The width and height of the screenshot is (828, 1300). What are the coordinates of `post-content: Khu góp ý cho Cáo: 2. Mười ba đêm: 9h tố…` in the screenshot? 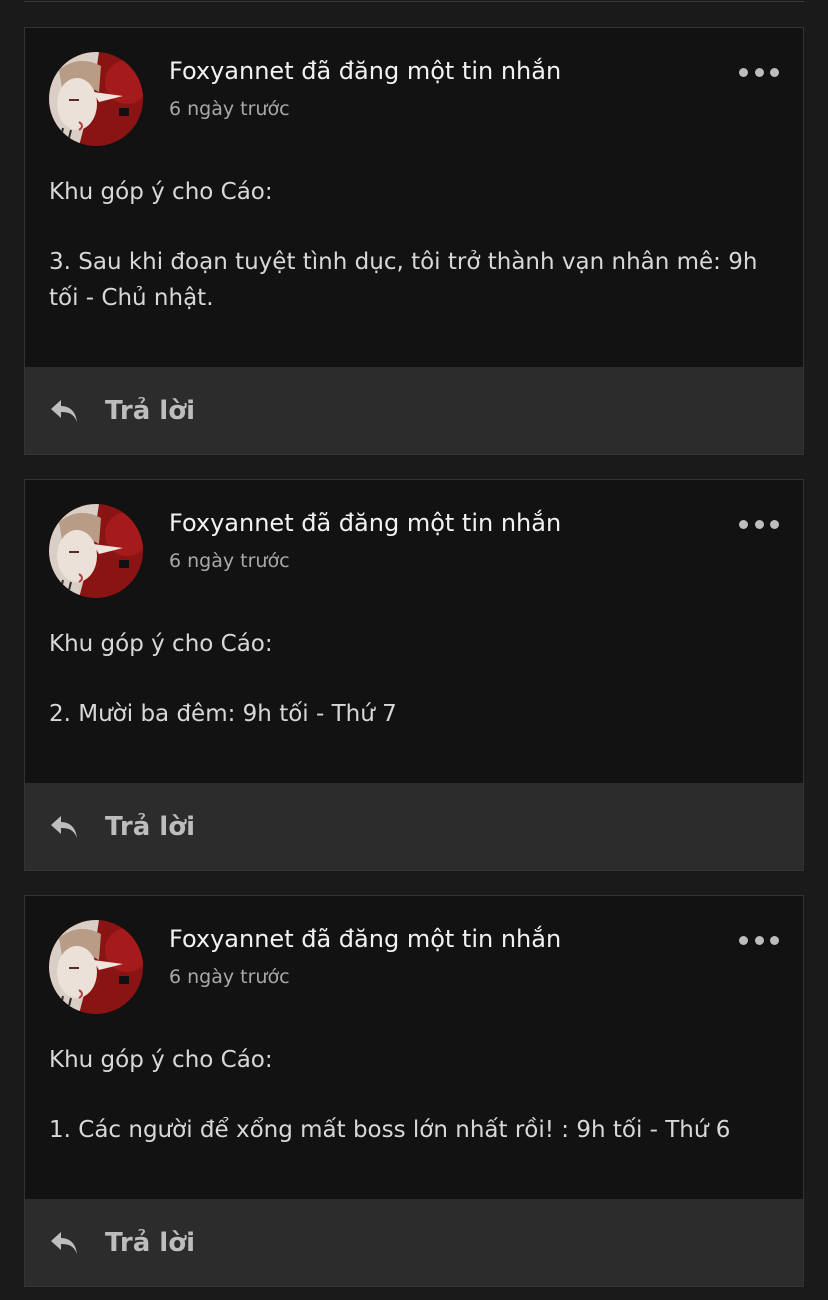 It's located at (406, 679).